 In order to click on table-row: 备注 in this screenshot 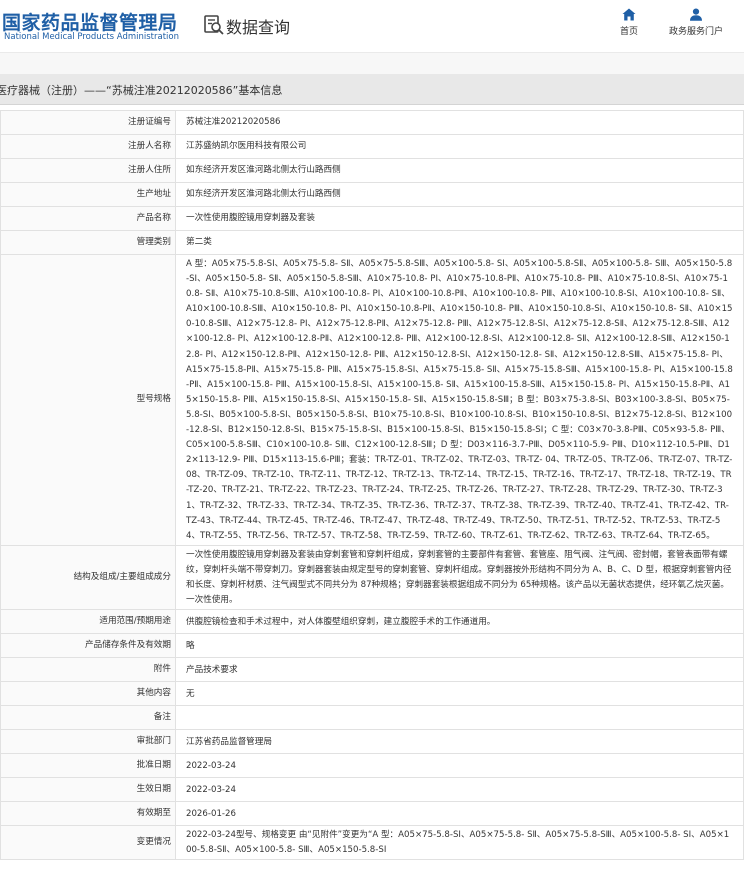, I will do `click(372, 718)`.